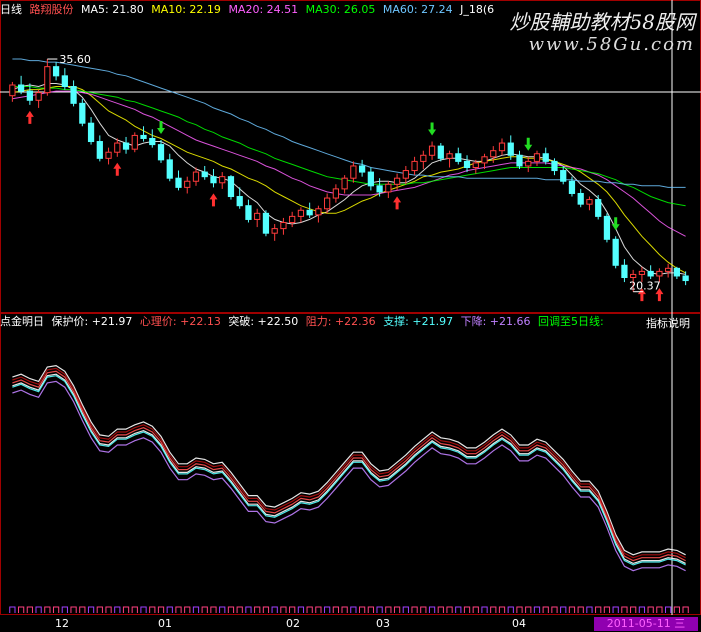 The image size is (701, 632). Describe the element at coordinates (383, 623) in the screenshot. I see `x-tick-label: 03` at that location.